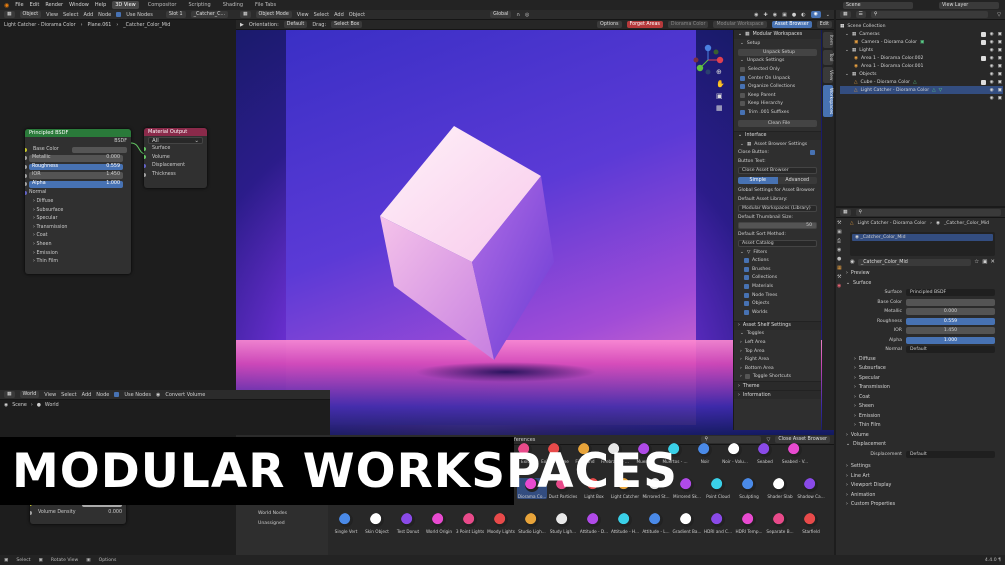 The width and height of the screenshot is (1005, 565). Describe the element at coordinates (470, 523) in the screenshot. I see `asset-tile: 3 Point Lights` at that location.